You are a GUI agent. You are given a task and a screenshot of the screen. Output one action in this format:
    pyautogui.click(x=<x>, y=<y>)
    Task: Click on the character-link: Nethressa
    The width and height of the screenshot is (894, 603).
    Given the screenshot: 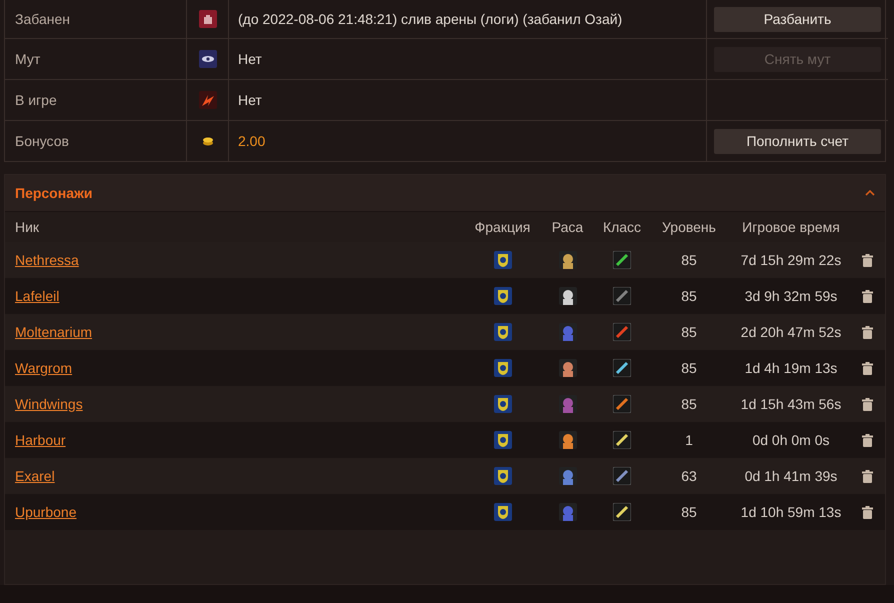 What is the action you would take?
    pyautogui.click(x=47, y=260)
    